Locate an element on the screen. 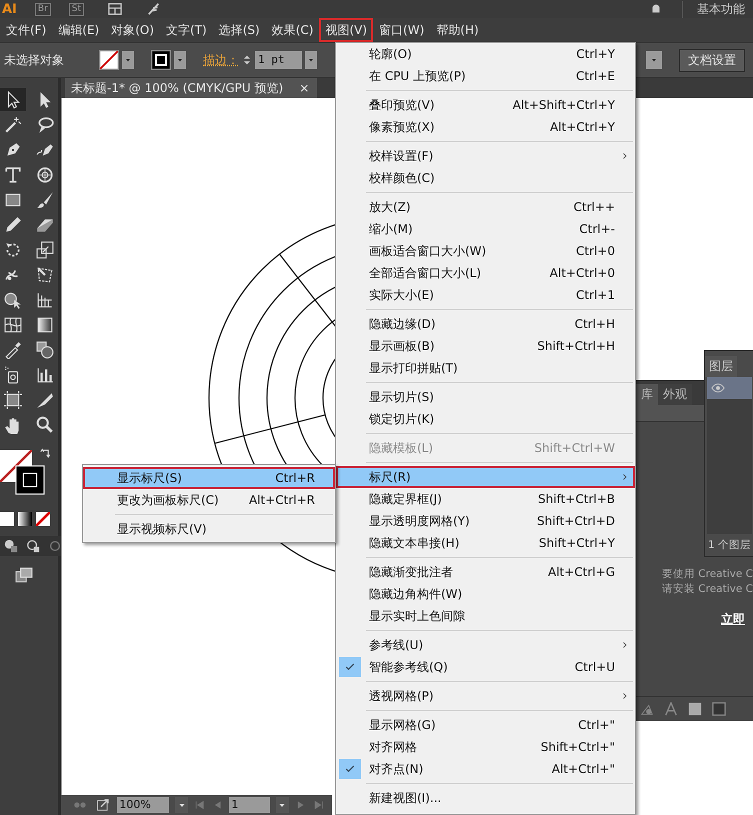  menu-item-label: 对齐网格 is located at coordinates (393, 747).